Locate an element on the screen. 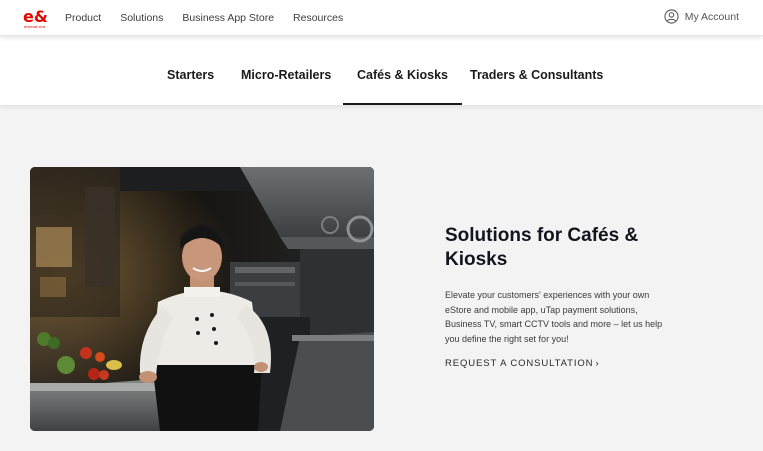 This screenshot has width=763, height=451. chevron-right-icon: › is located at coordinates (597, 363).